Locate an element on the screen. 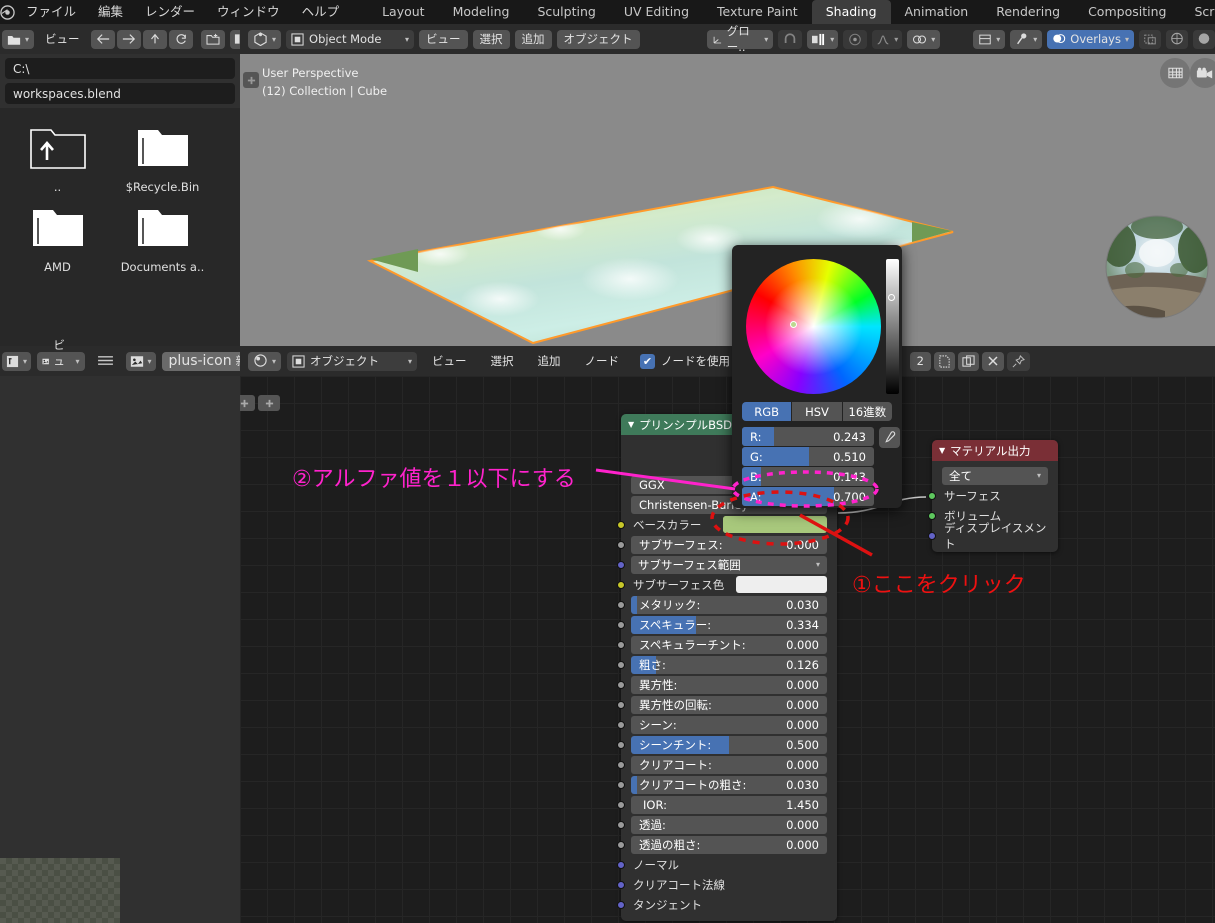  sheen-slider: シーン: 0.000 is located at coordinates (729, 724).